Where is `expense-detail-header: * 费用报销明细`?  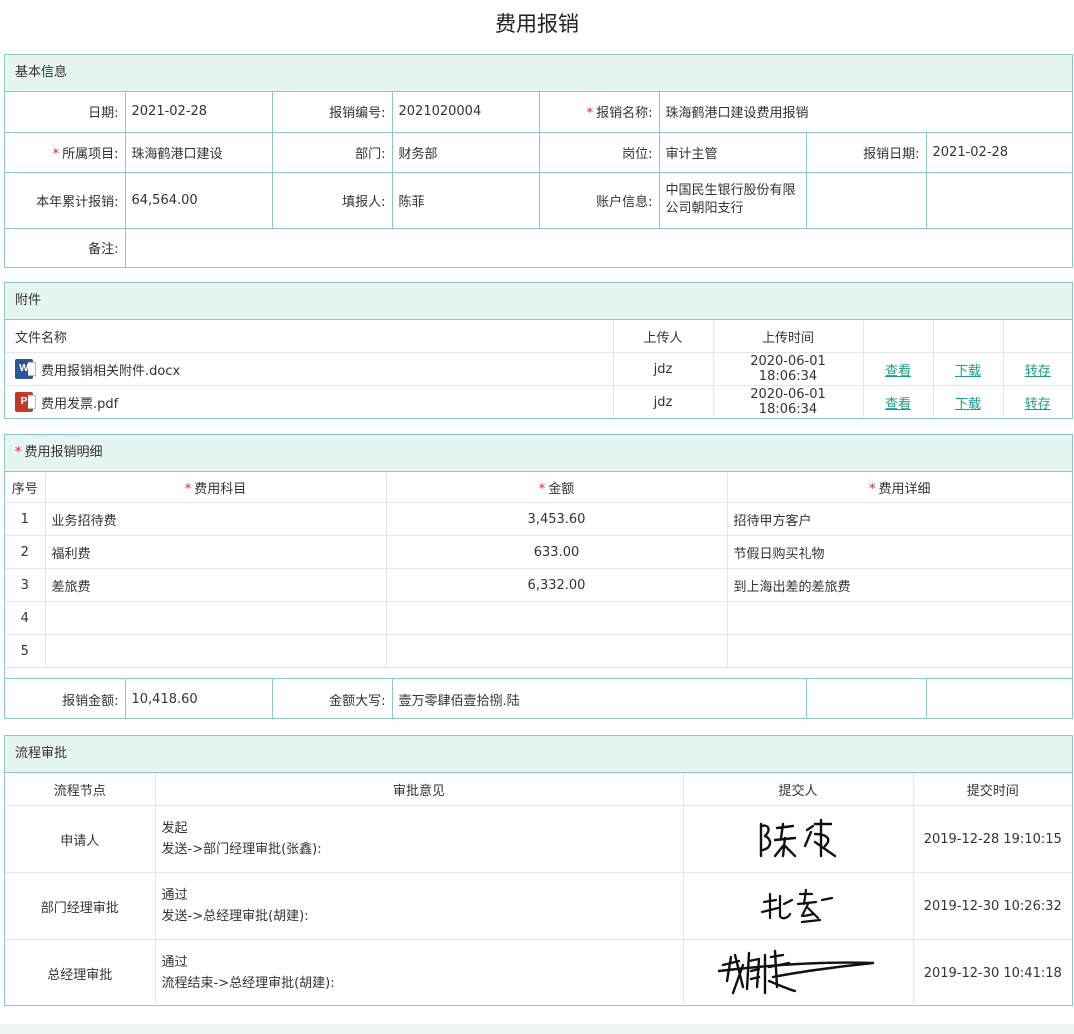 expense-detail-header: * 费用报销明细 is located at coordinates (538, 453).